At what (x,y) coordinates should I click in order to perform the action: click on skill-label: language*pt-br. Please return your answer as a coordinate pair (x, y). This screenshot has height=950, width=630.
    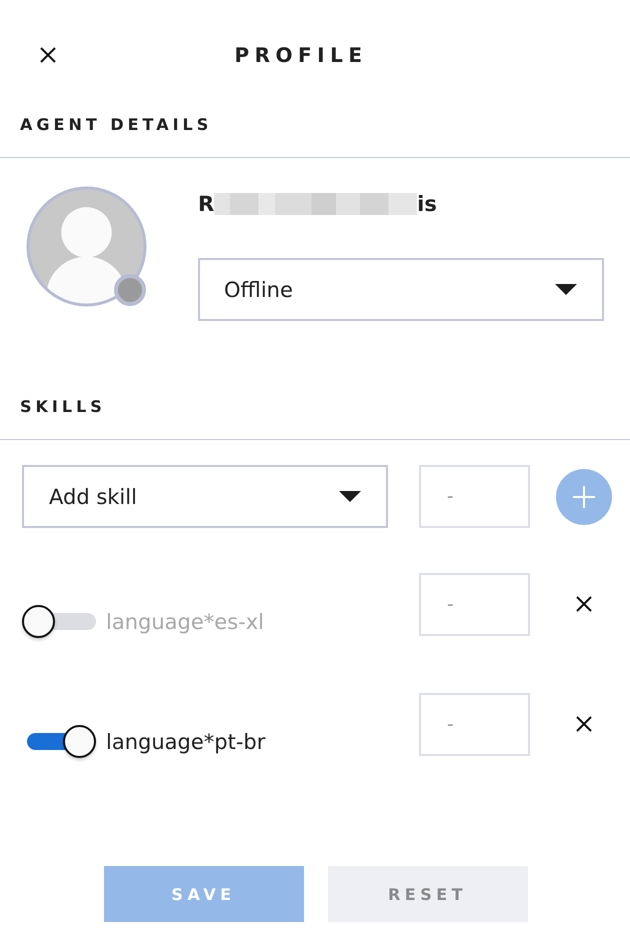
    Looking at the image, I should click on (186, 742).